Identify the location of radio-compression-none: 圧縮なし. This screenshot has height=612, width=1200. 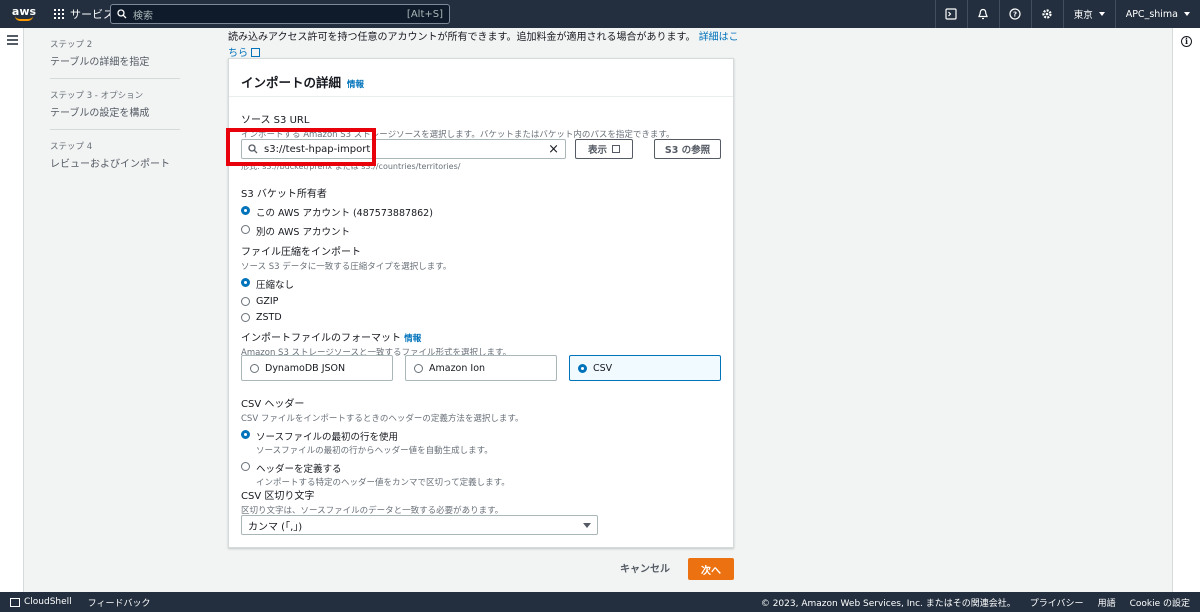
(346, 284).